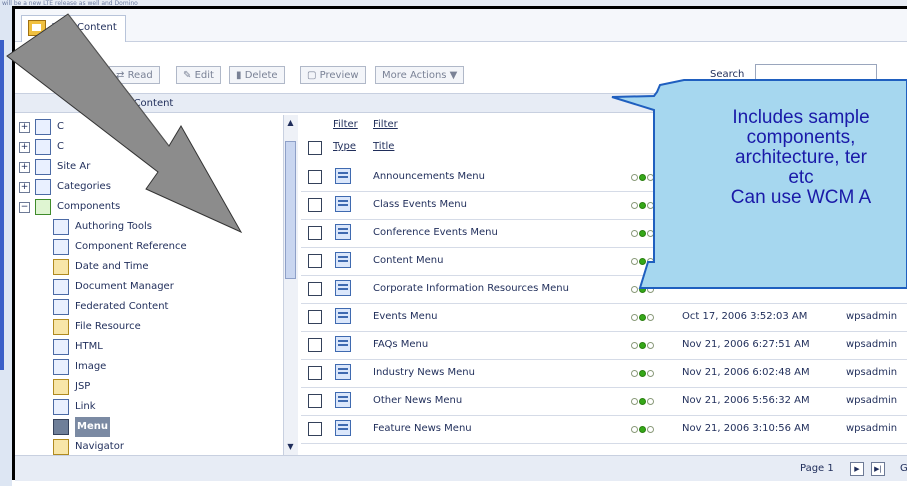  What do you see at coordinates (74, 75) in the screenshot?
I see `new-button: New ▼` at bounding box center [74, 75].